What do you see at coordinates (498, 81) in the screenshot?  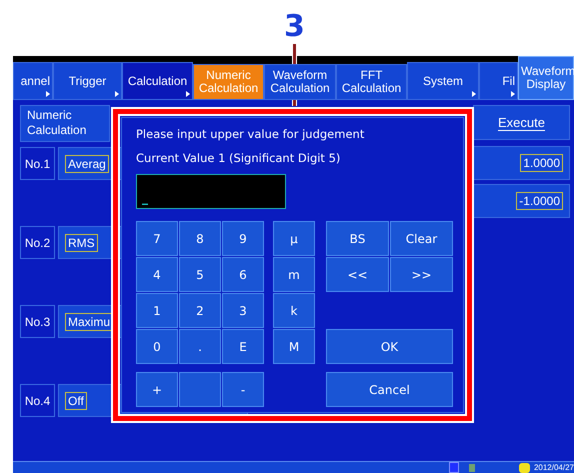 I see `tab: Fil` at bounding box center [498, 81].